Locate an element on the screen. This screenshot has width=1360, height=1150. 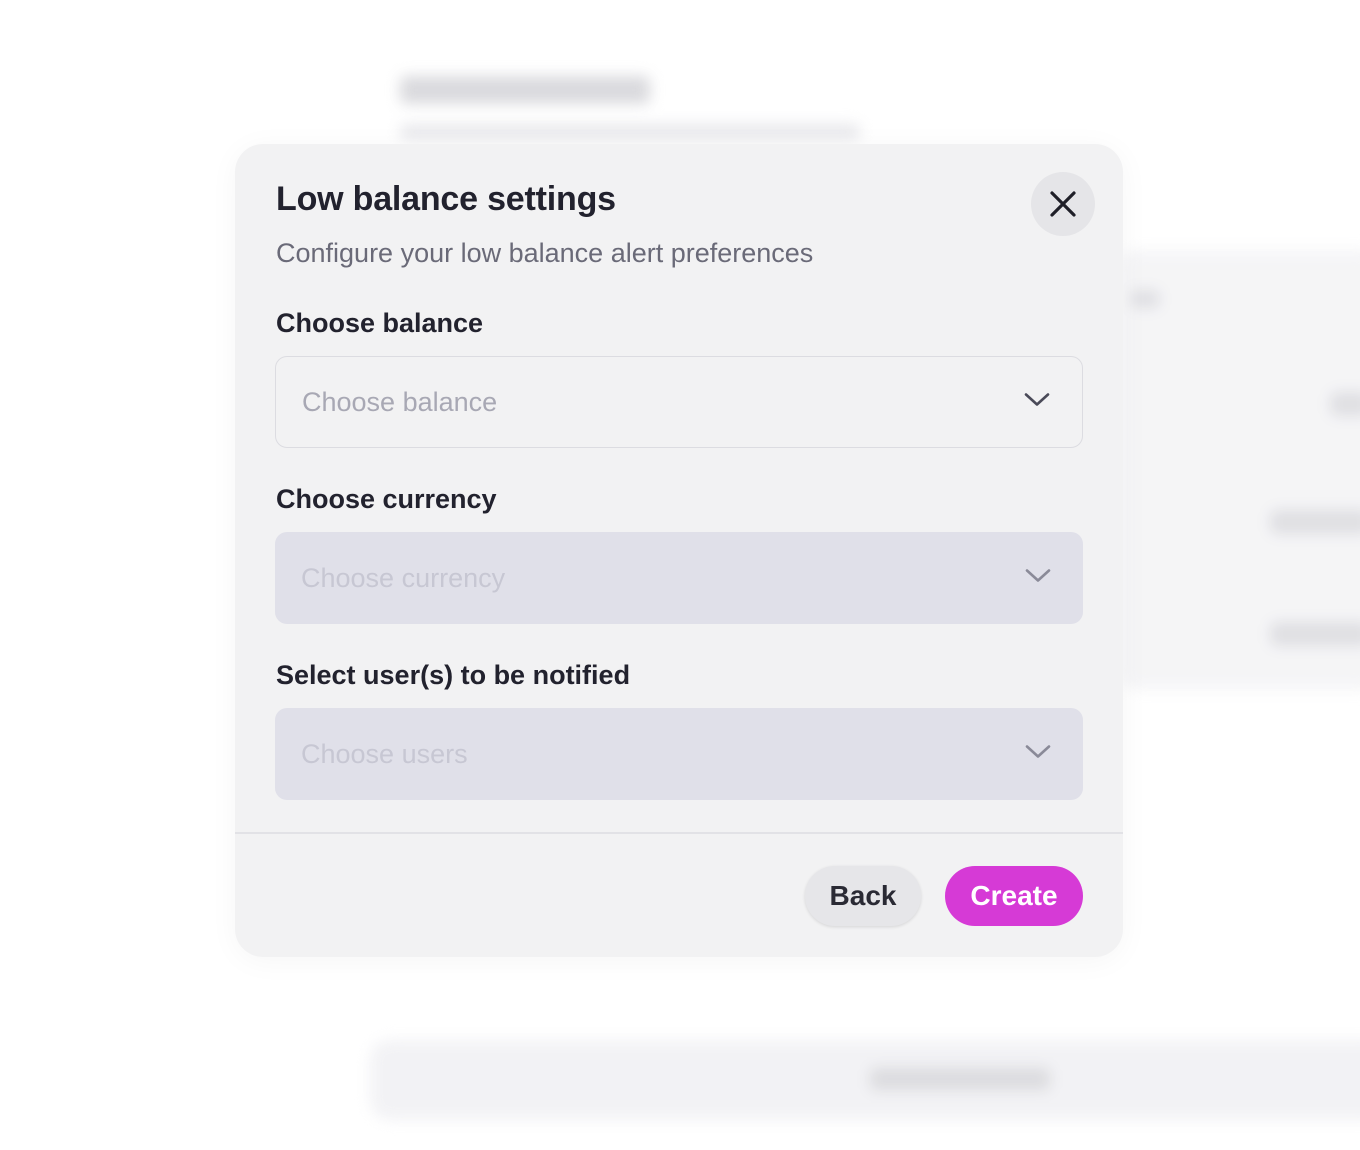
choose-users-select: Choose users is located at coordinates (679, 754).